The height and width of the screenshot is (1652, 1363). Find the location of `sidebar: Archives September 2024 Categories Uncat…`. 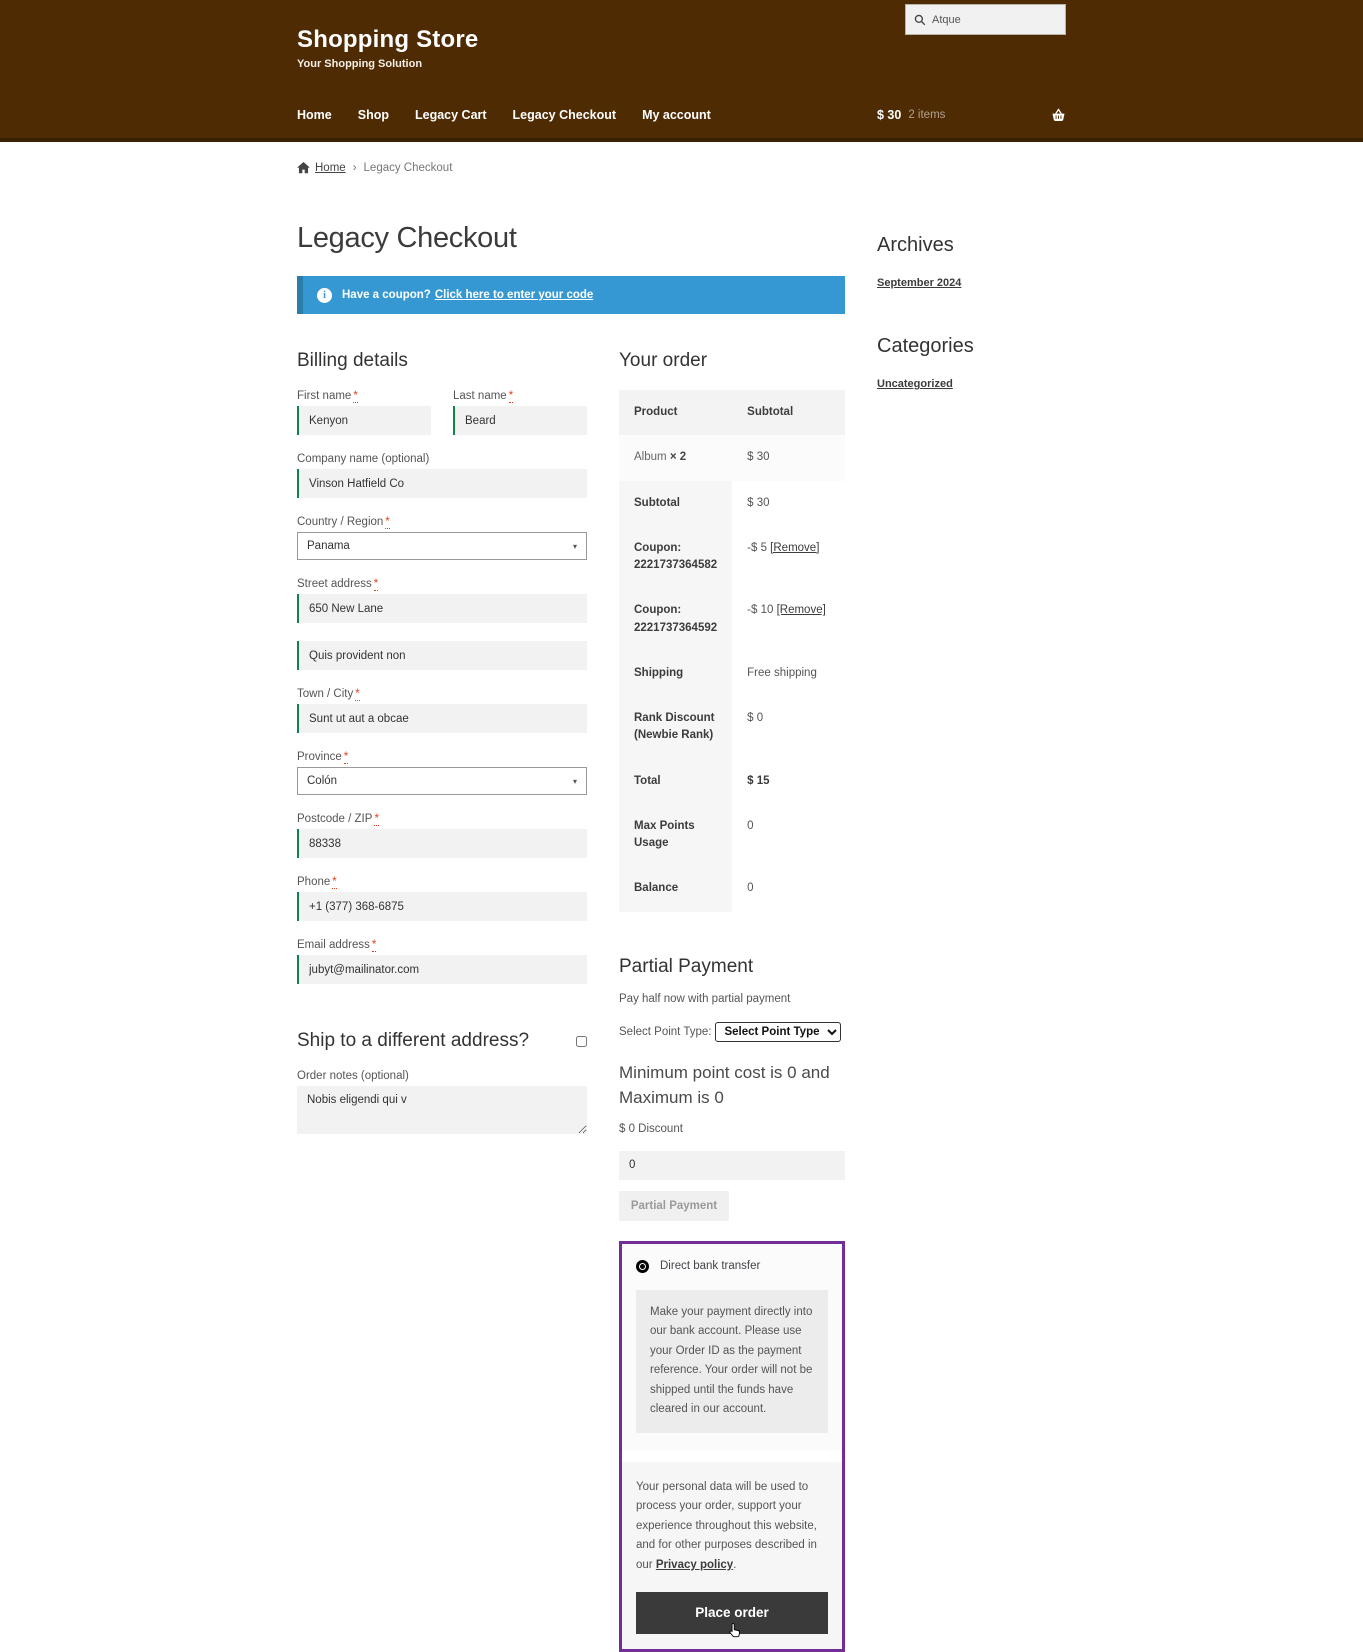

sidebar: Archives September 2024 Categories Uncat… is located at coordinates (971, 943).